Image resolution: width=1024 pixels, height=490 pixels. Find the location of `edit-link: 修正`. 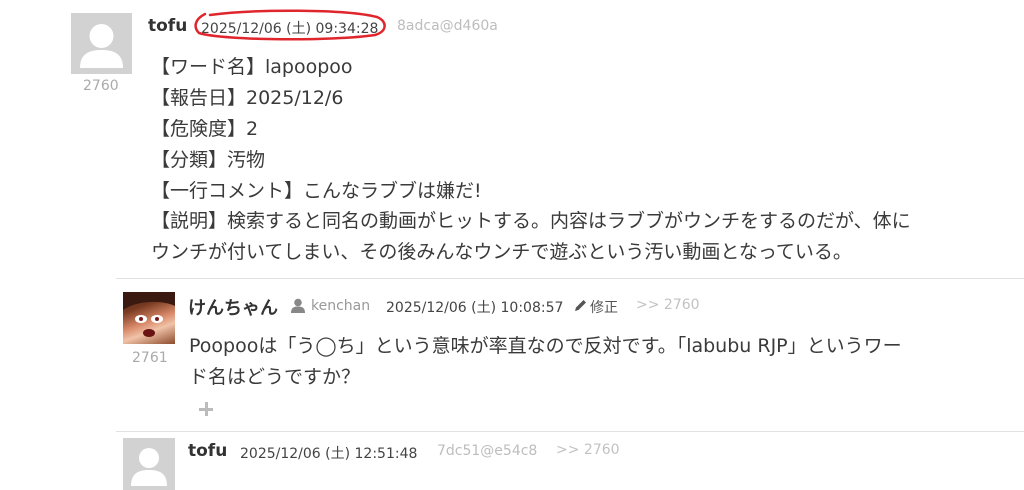

edit-link: 修正 is located at coordinates (604, 307).